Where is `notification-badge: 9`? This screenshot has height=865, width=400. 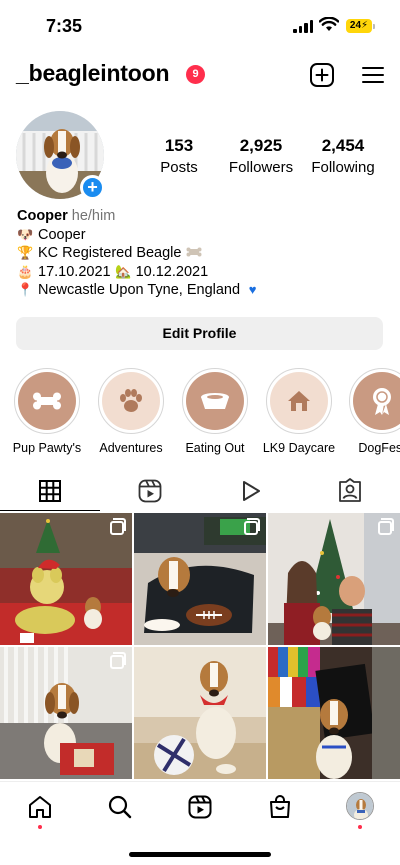
notification-badge: 9 is located at coordinates (195, 74).